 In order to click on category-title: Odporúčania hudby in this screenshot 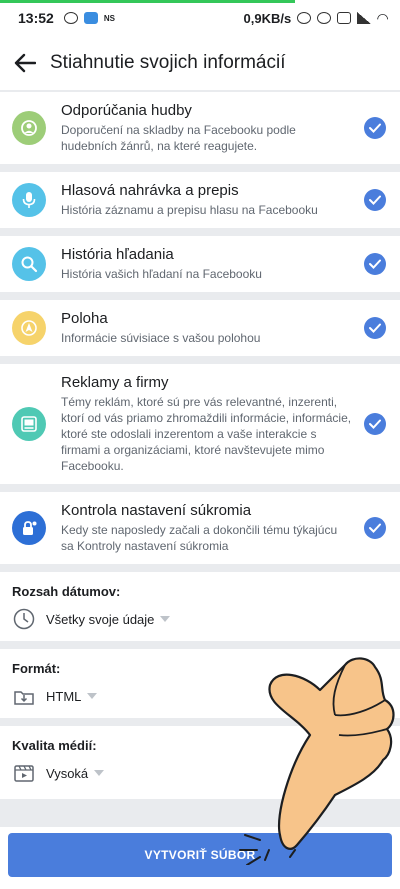, I will do `click(126, 110)`.